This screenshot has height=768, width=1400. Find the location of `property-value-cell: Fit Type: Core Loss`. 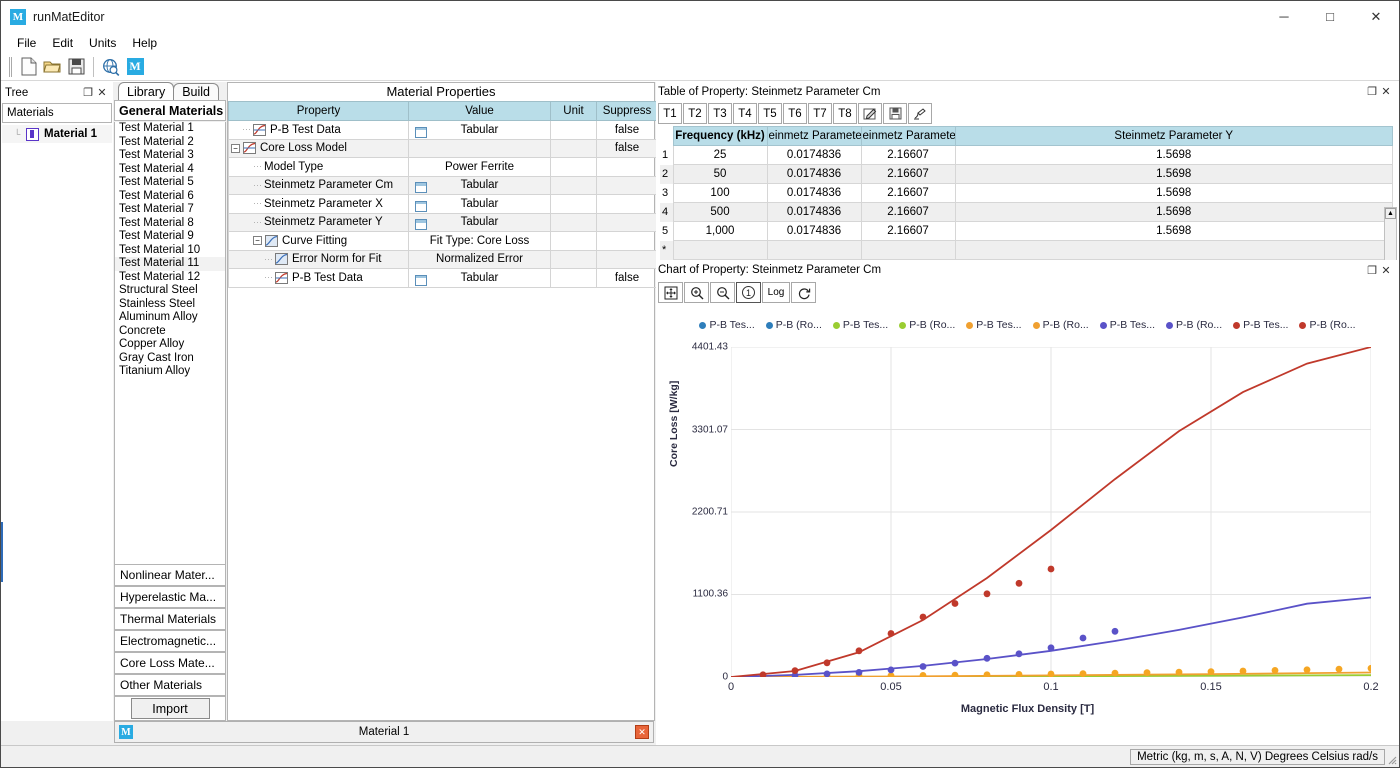

property-value-cell: Fit Type: Core Loss is located at coordinates (479, 241).